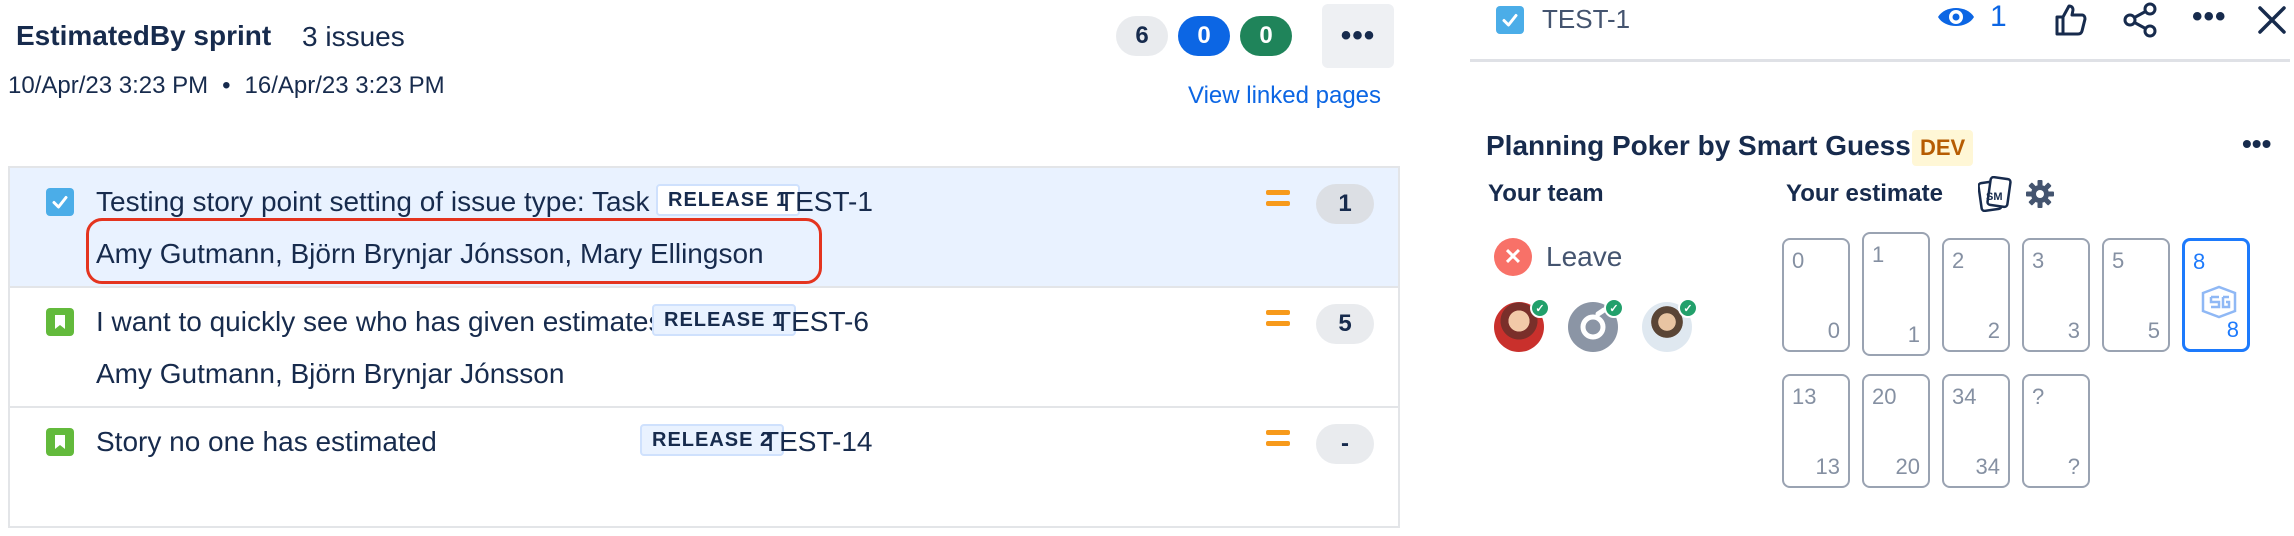 This screenshot has width=2294, height=536. What do you see at coordinates (1994, 197) in the screenshot?
I see `svg-text: SM` at bounding box center [1994, 197].